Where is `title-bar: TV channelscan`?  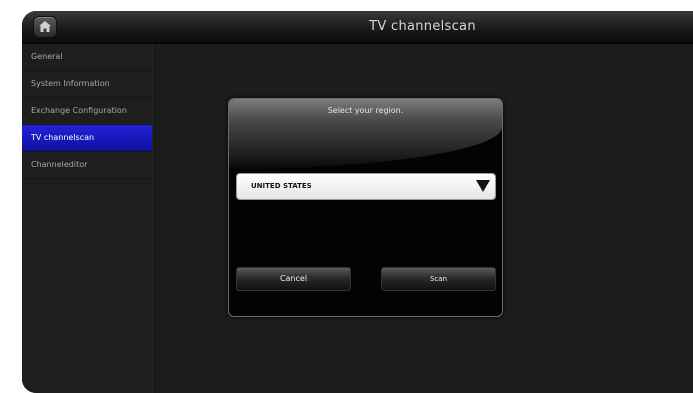 title-bar: TV channelscan is located at coordinates (357, 27).